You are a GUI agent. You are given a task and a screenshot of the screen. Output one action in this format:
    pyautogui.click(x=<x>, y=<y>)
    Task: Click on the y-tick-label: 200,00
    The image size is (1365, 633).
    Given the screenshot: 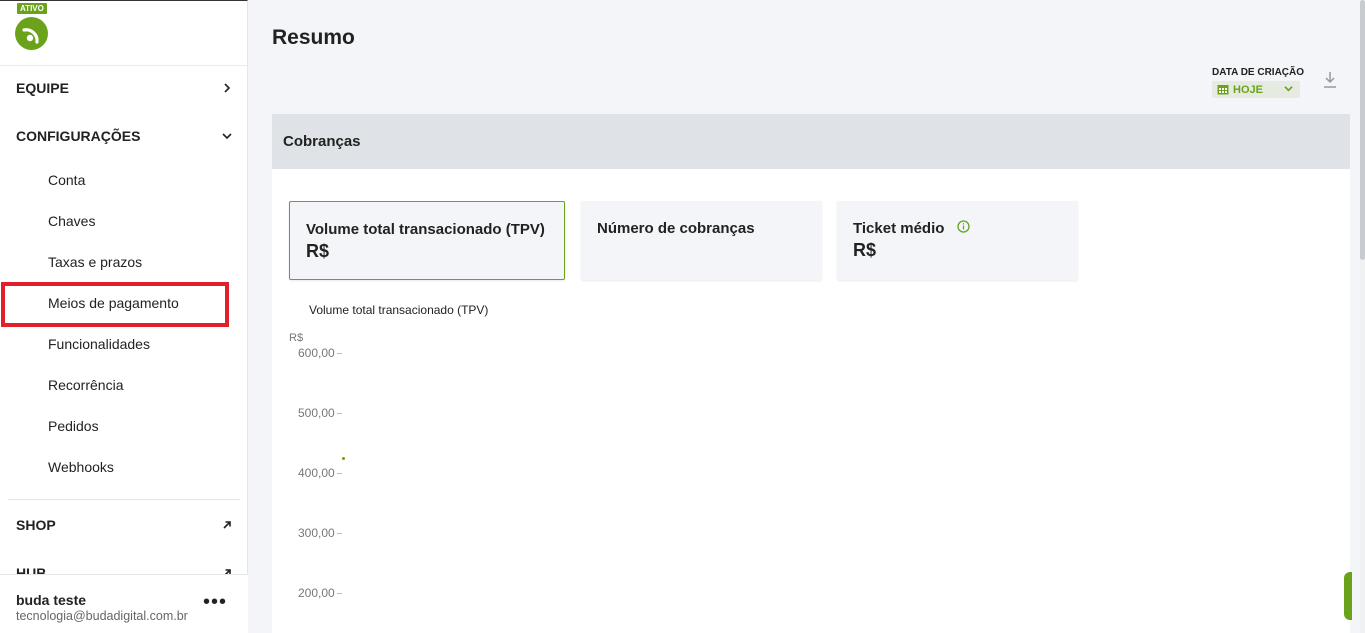 What is the action you would take?
    pyautogui.click(x=316, y=593)
    